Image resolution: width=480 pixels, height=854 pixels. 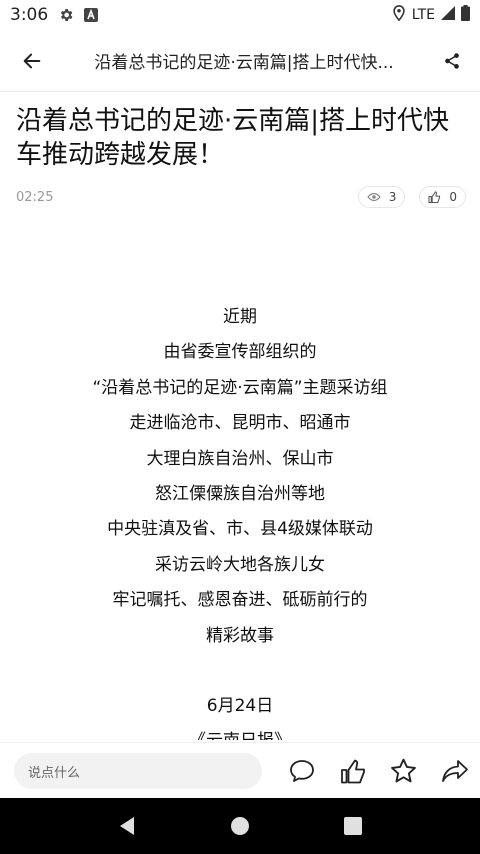 I want to click on view-count: 3, so click(x=392, y=197).